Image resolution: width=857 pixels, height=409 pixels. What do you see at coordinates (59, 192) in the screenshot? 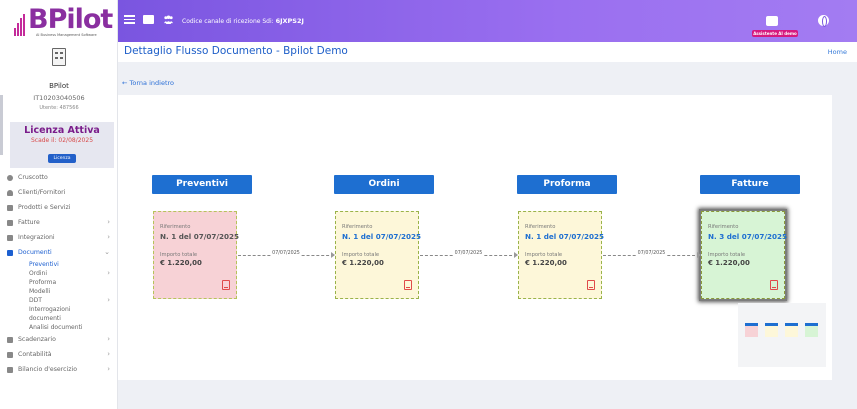
I see `sidebar-item-clienti: Clienti/Fornitori` at bounding box center [59, 192].